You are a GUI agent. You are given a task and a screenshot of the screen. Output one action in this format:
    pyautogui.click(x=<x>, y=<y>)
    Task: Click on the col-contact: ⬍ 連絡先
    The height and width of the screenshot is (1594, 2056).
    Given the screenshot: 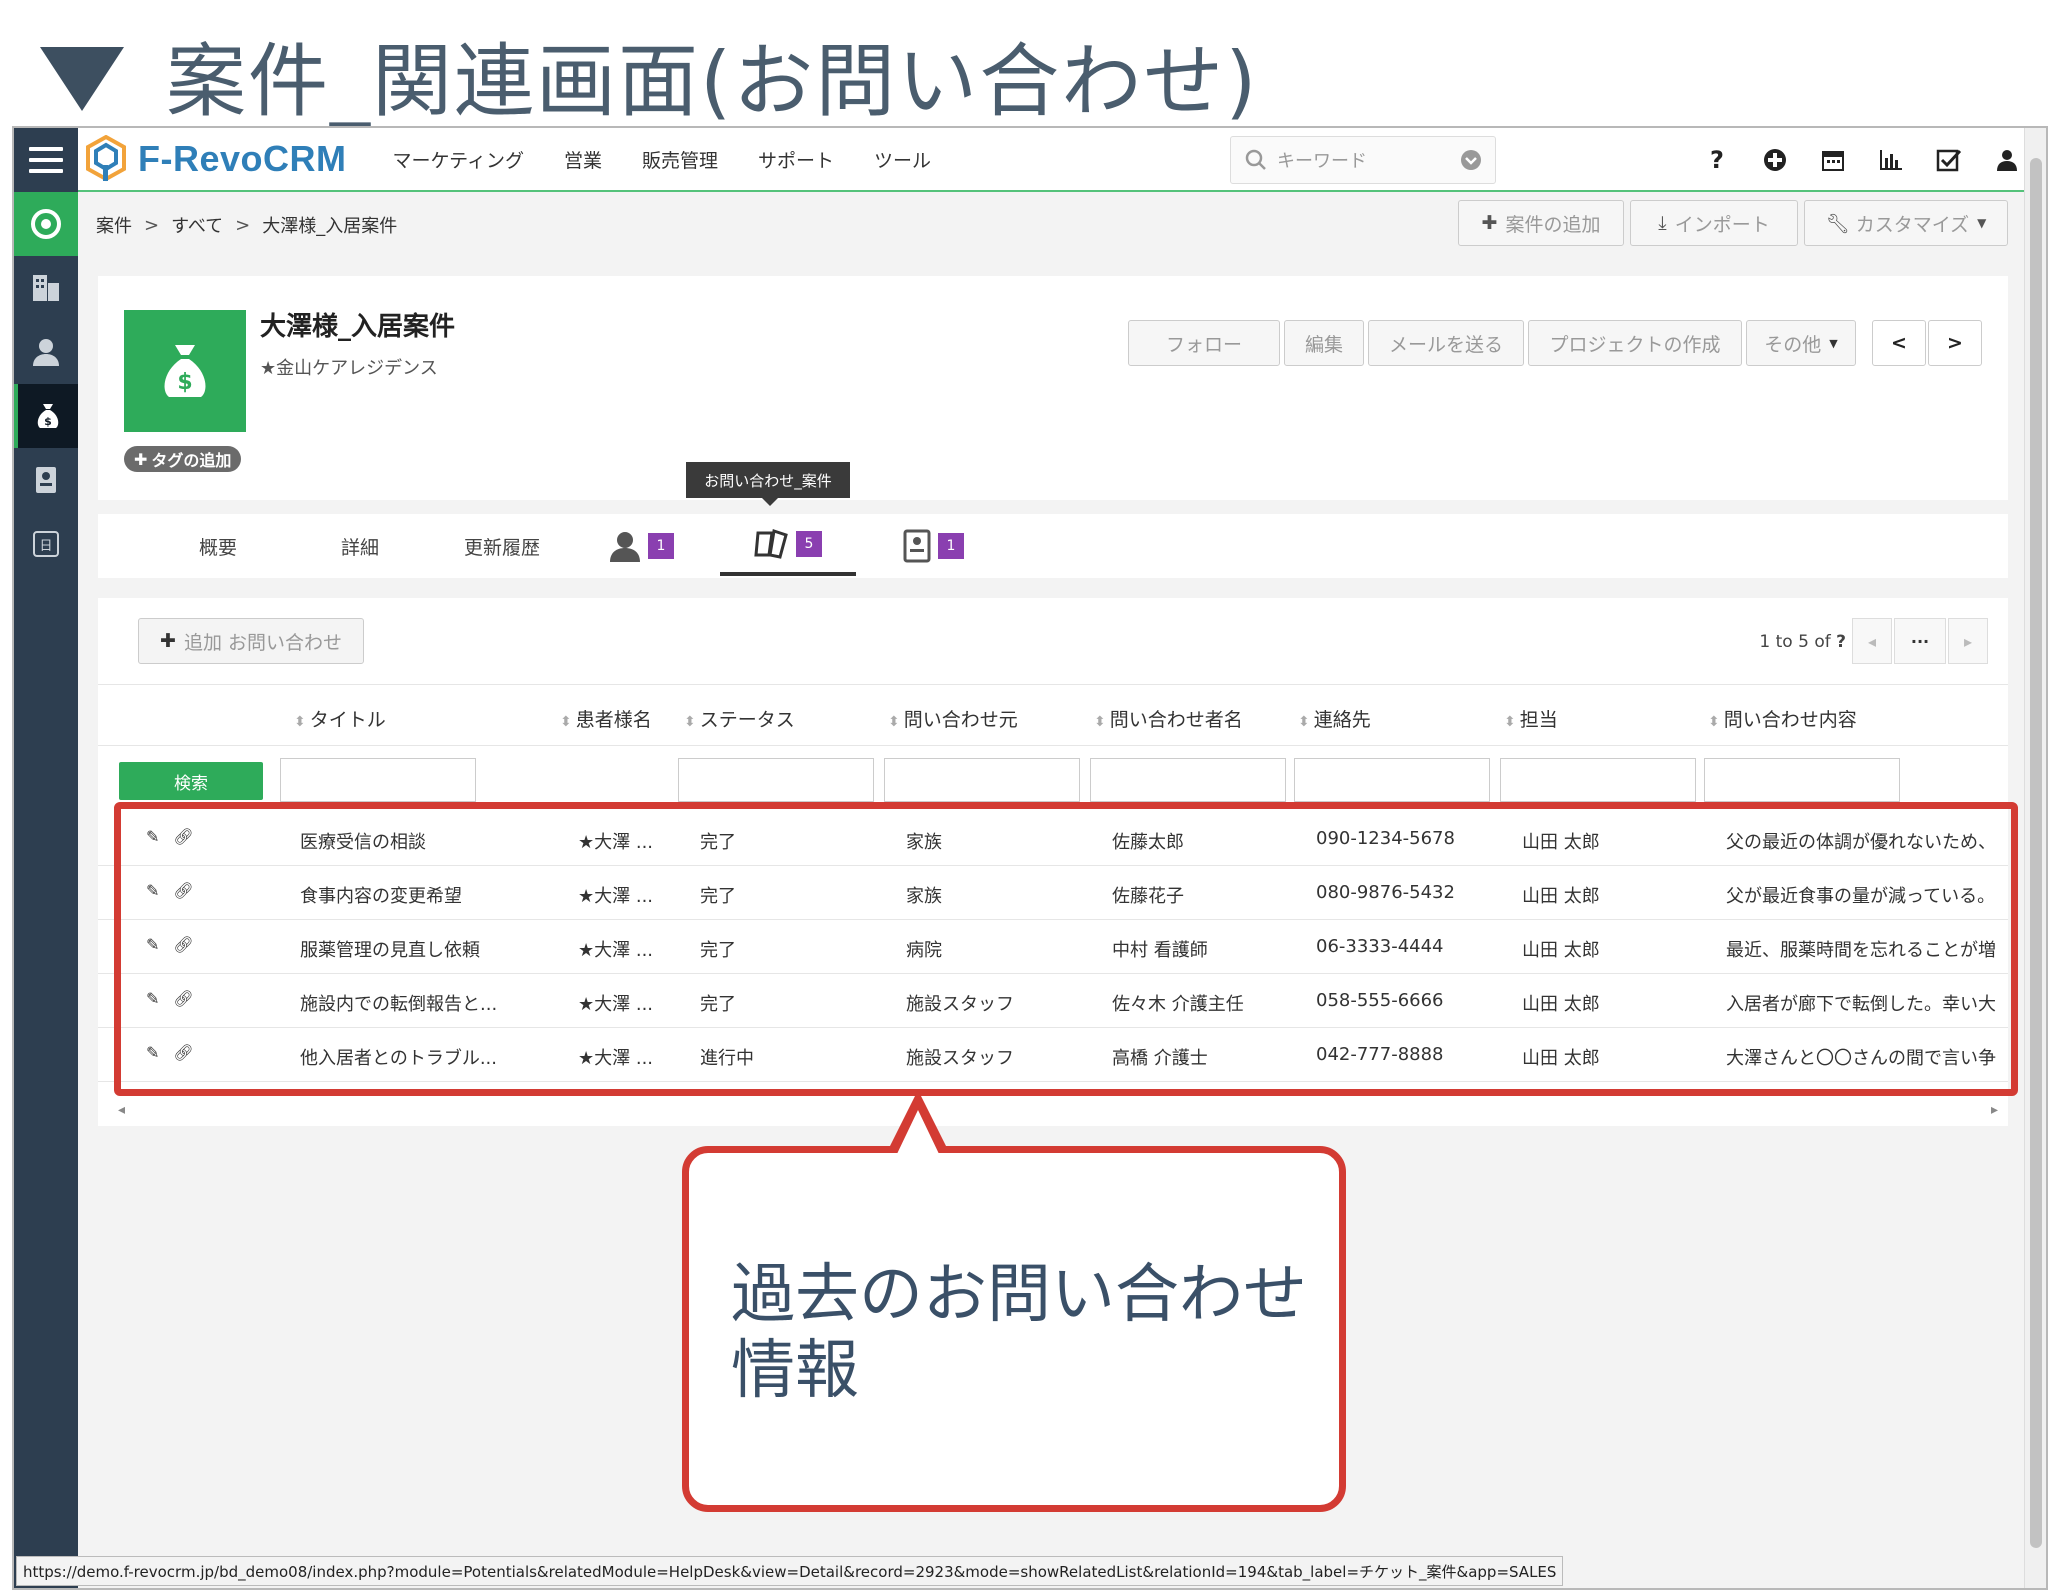 What is the action you would take?
    pyautogui.click(x=1334, y=718)
    